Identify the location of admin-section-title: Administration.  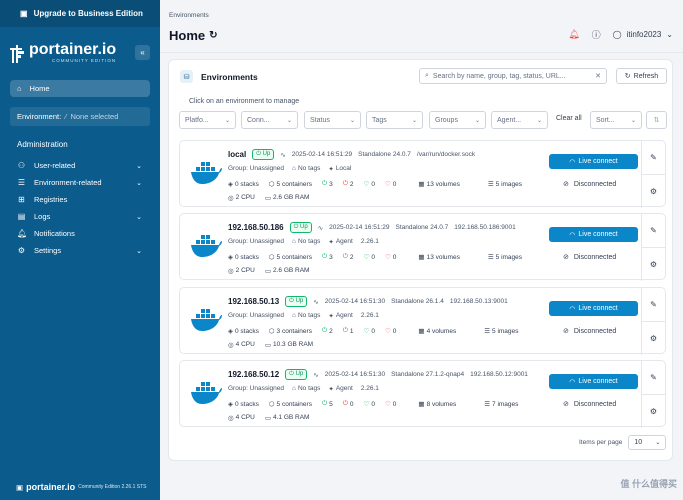
(42, 144).